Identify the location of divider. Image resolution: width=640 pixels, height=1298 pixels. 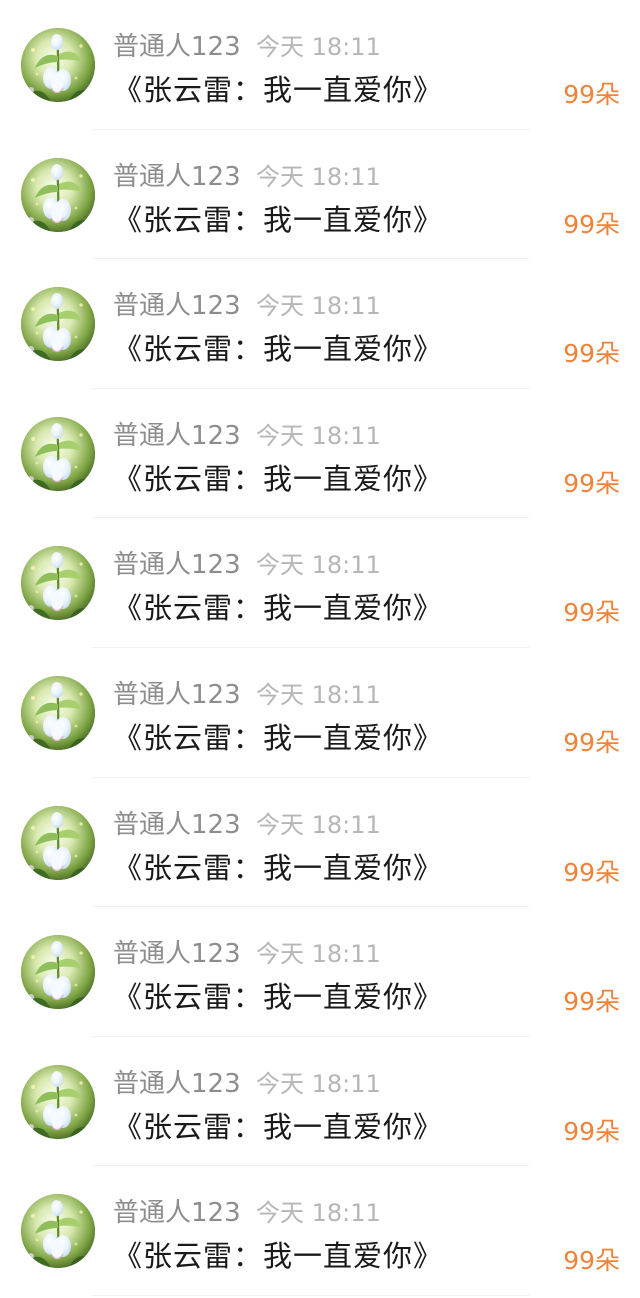
(311, 1295).